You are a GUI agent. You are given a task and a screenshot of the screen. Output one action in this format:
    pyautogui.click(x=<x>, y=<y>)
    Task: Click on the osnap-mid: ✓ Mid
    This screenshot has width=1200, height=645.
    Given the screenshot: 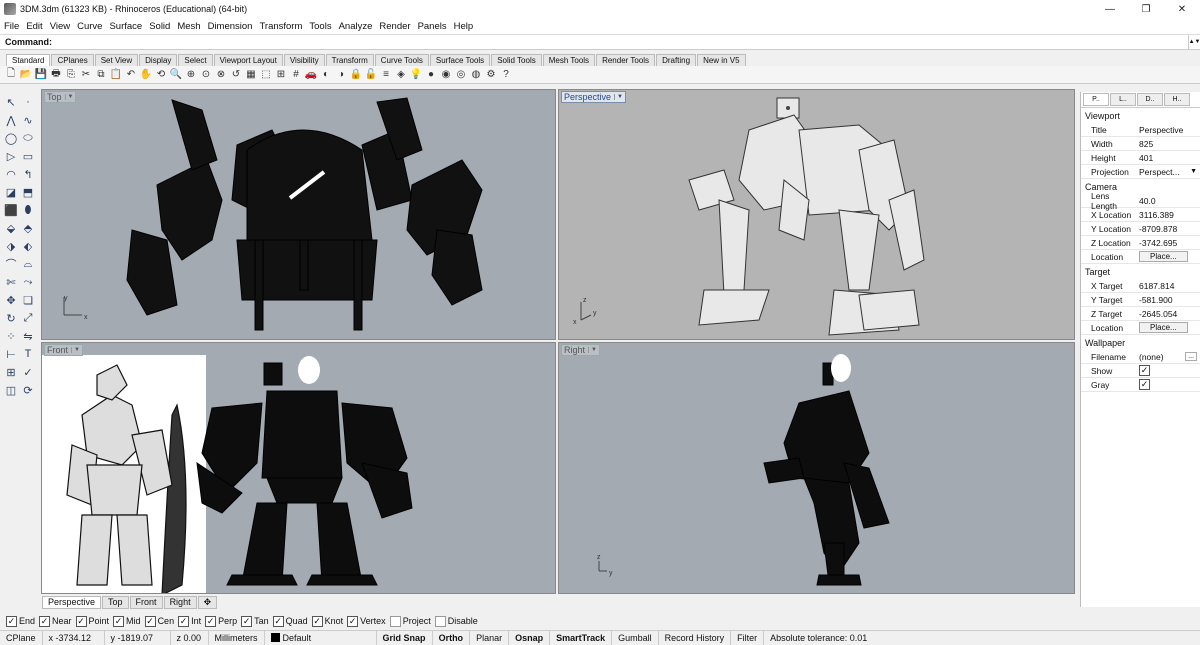 What is the action you would take?
    pyautogui.click(x=127, y=621)
    